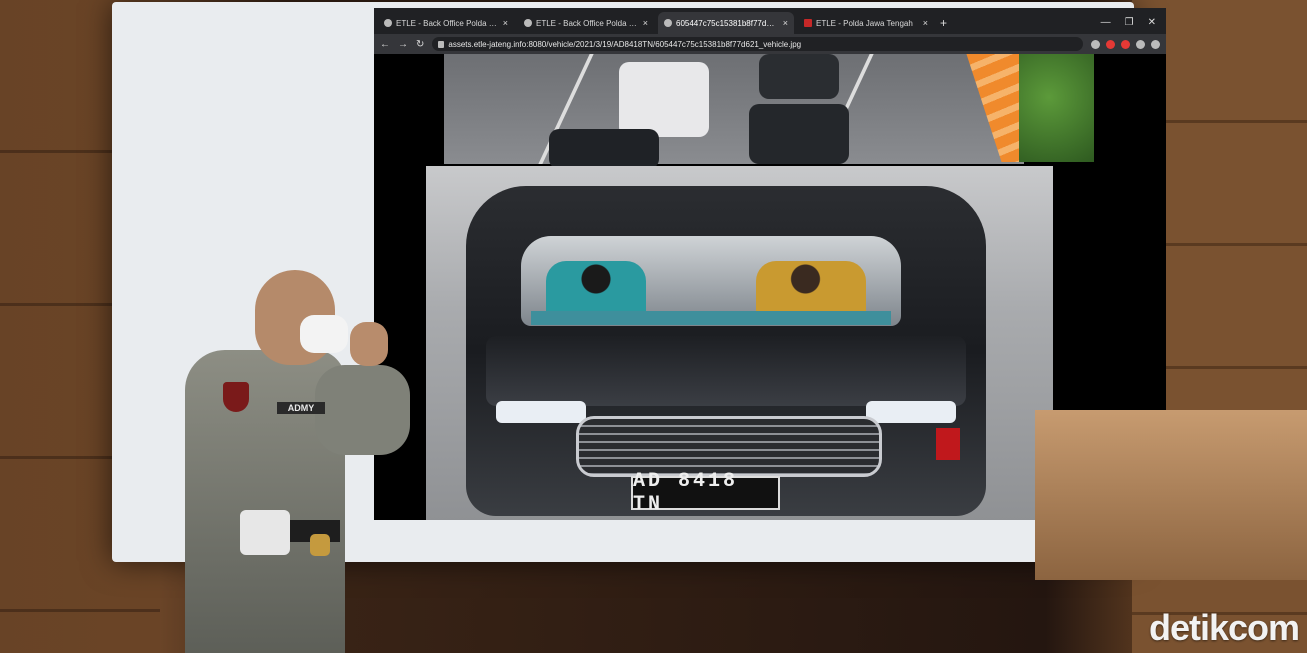 This screenshot has height=653, width=1307. Describe the element at coordinates (1155, 44) in the screenshot. I see `profile-avatar` at that location.